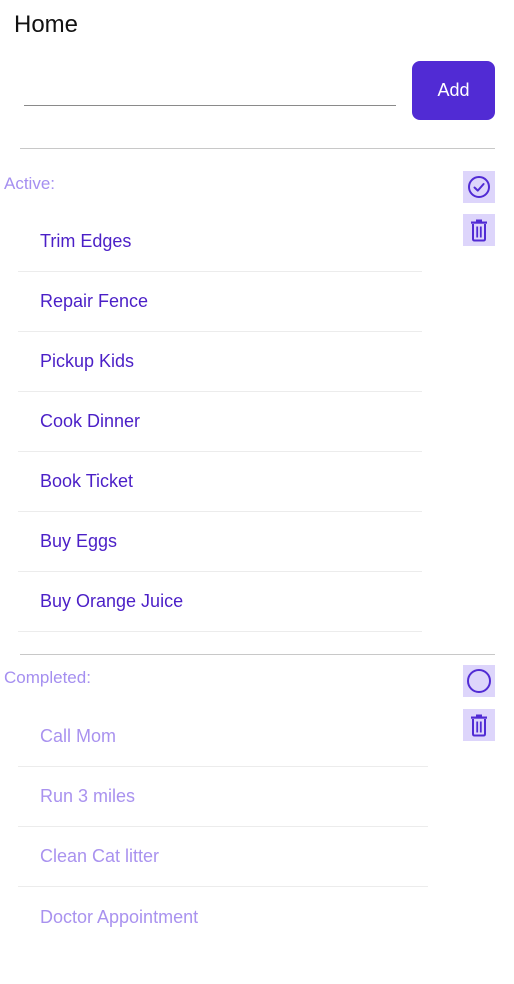  I want to click on mark-complete-button, so click(479, 187).